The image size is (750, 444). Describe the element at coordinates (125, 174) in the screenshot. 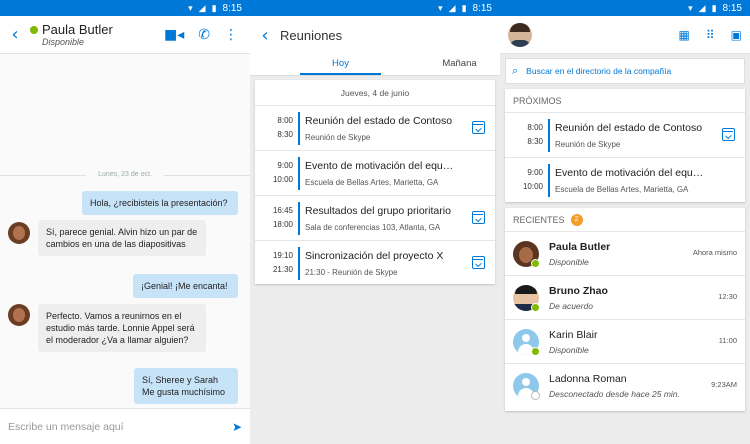

I see `date-separator: Lunes, 23 de oct.` at that location.